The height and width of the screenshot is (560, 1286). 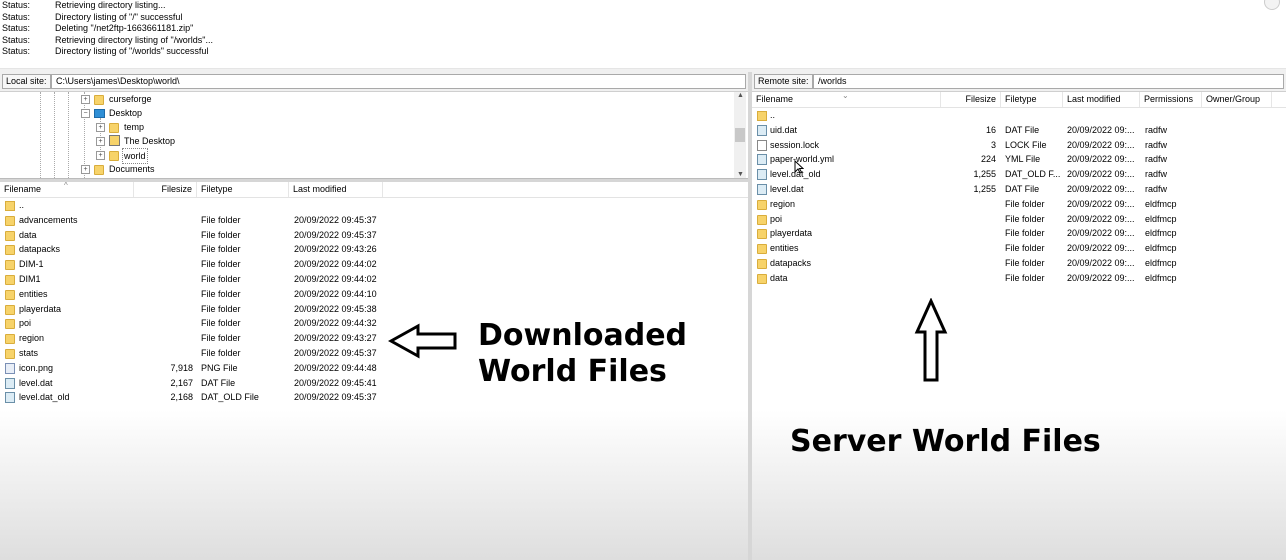 What do you see at coordinates (1019, 130) in the screenshot?
I see `file-row: uid.dat 16 DAT File 20/09/2022 09:... radfw` at bounding box center [1019, 130].